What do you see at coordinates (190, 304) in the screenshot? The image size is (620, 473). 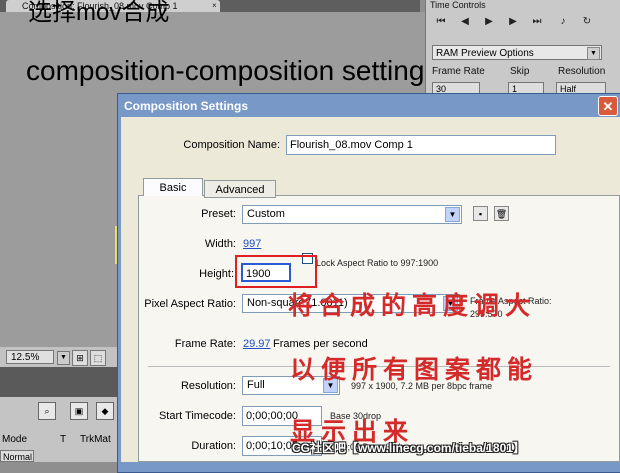 I see `pixel-aspect-label: Pixel Aspect Ratio:` at bounding box center [190, 304].